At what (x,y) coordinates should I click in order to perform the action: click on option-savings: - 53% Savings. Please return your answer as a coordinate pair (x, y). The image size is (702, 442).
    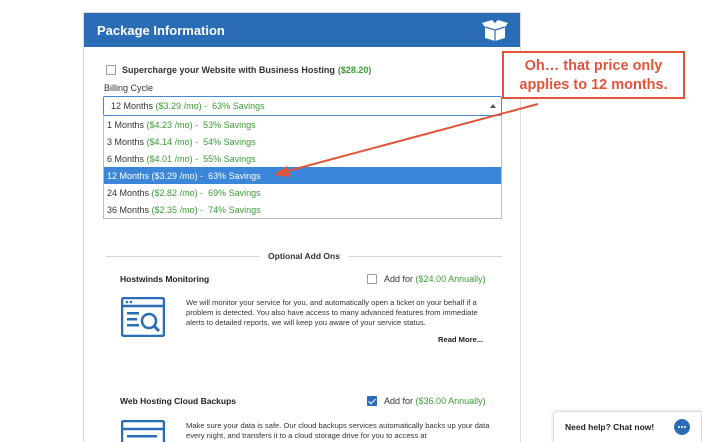
    Looking at the image, I should click on (224, 124).